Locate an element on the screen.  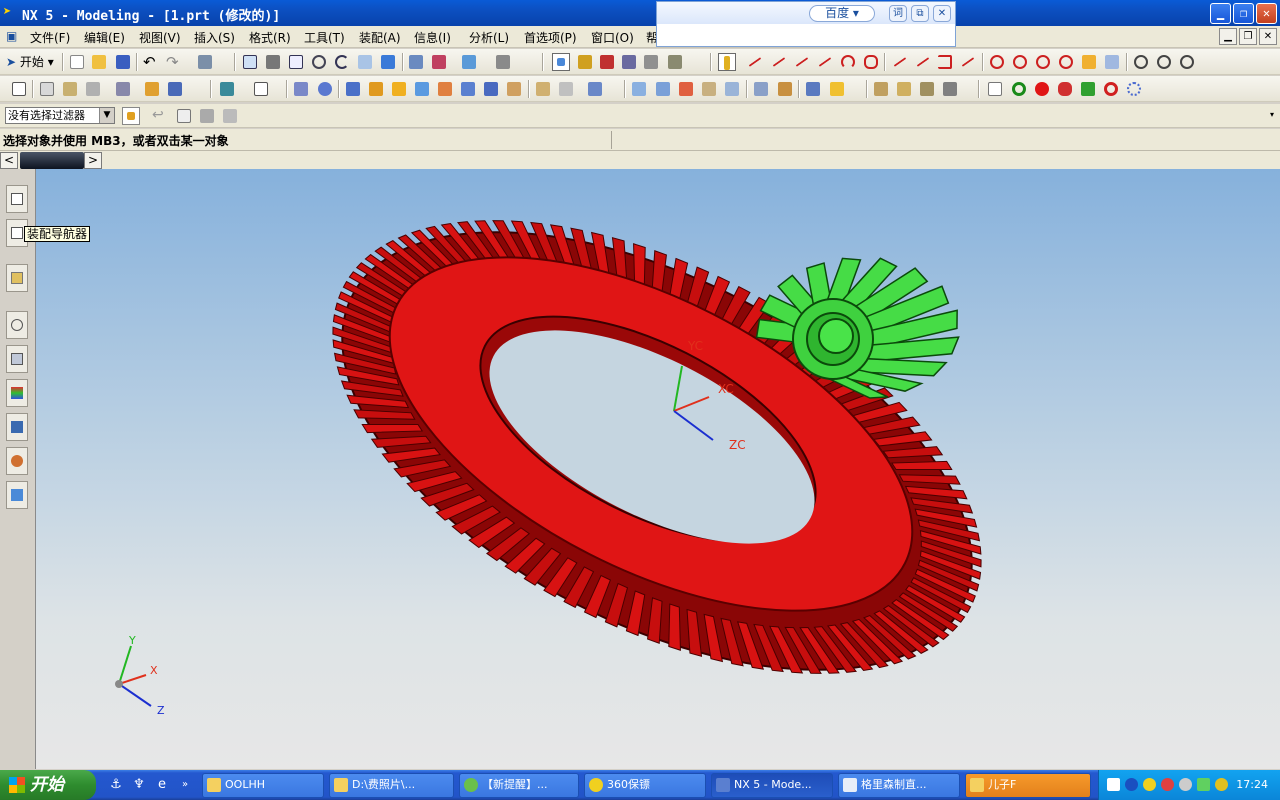
selection-icon is located at coordinates (561, 62).